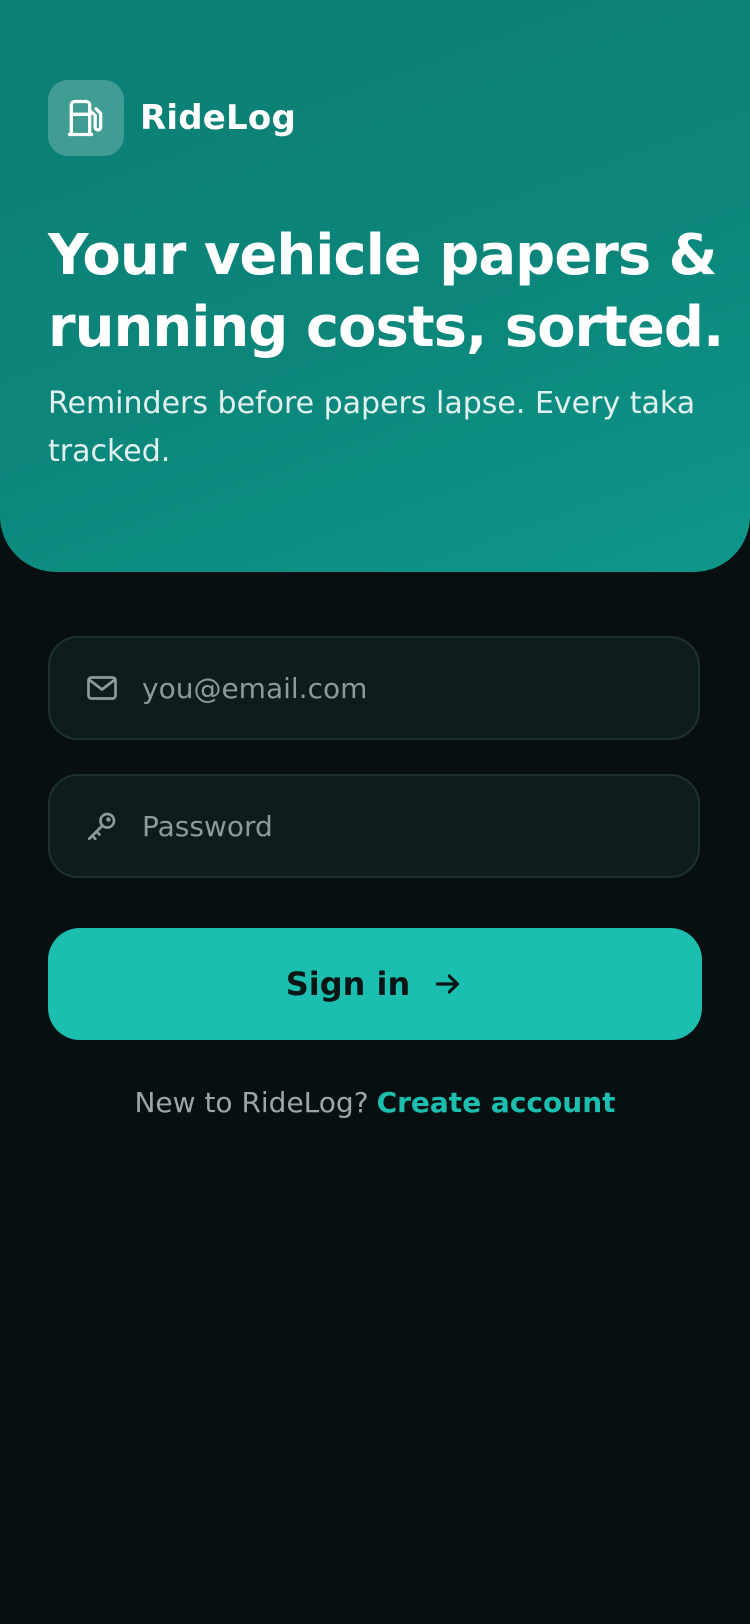 The height and width of the screenshot is (1624, 750). Describe the element at coordinates (402, 688) in the screenshot. I see `email-input` at that location.